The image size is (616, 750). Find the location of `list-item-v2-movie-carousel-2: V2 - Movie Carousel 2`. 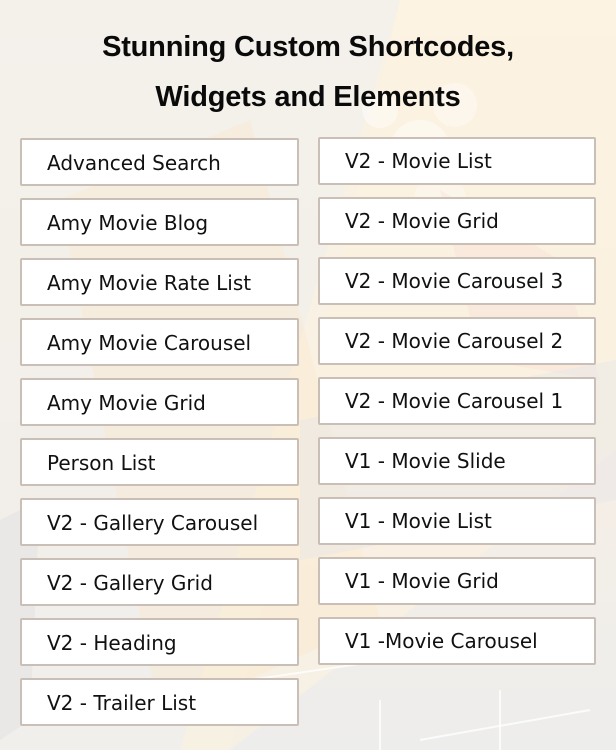

list-item-v2-movie-carousel-2: V2 - Movie Carousel 2 is located at coordinates (457, 341).